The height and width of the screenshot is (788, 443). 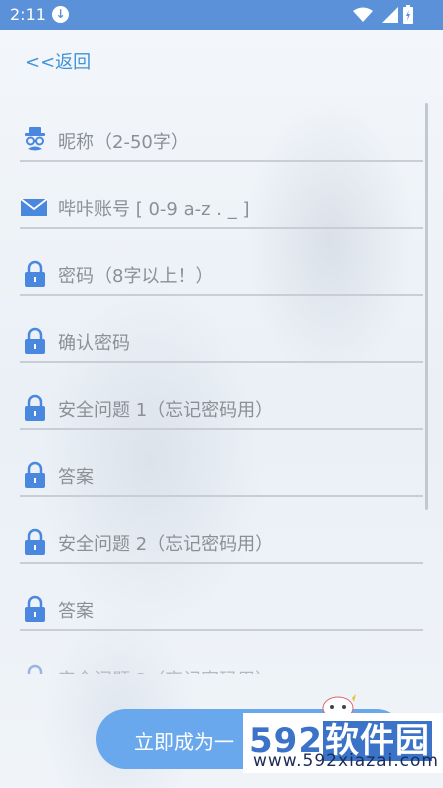 I want to click on password-placeholder: 密码（8字以上！）, so click(x=136, y=276).